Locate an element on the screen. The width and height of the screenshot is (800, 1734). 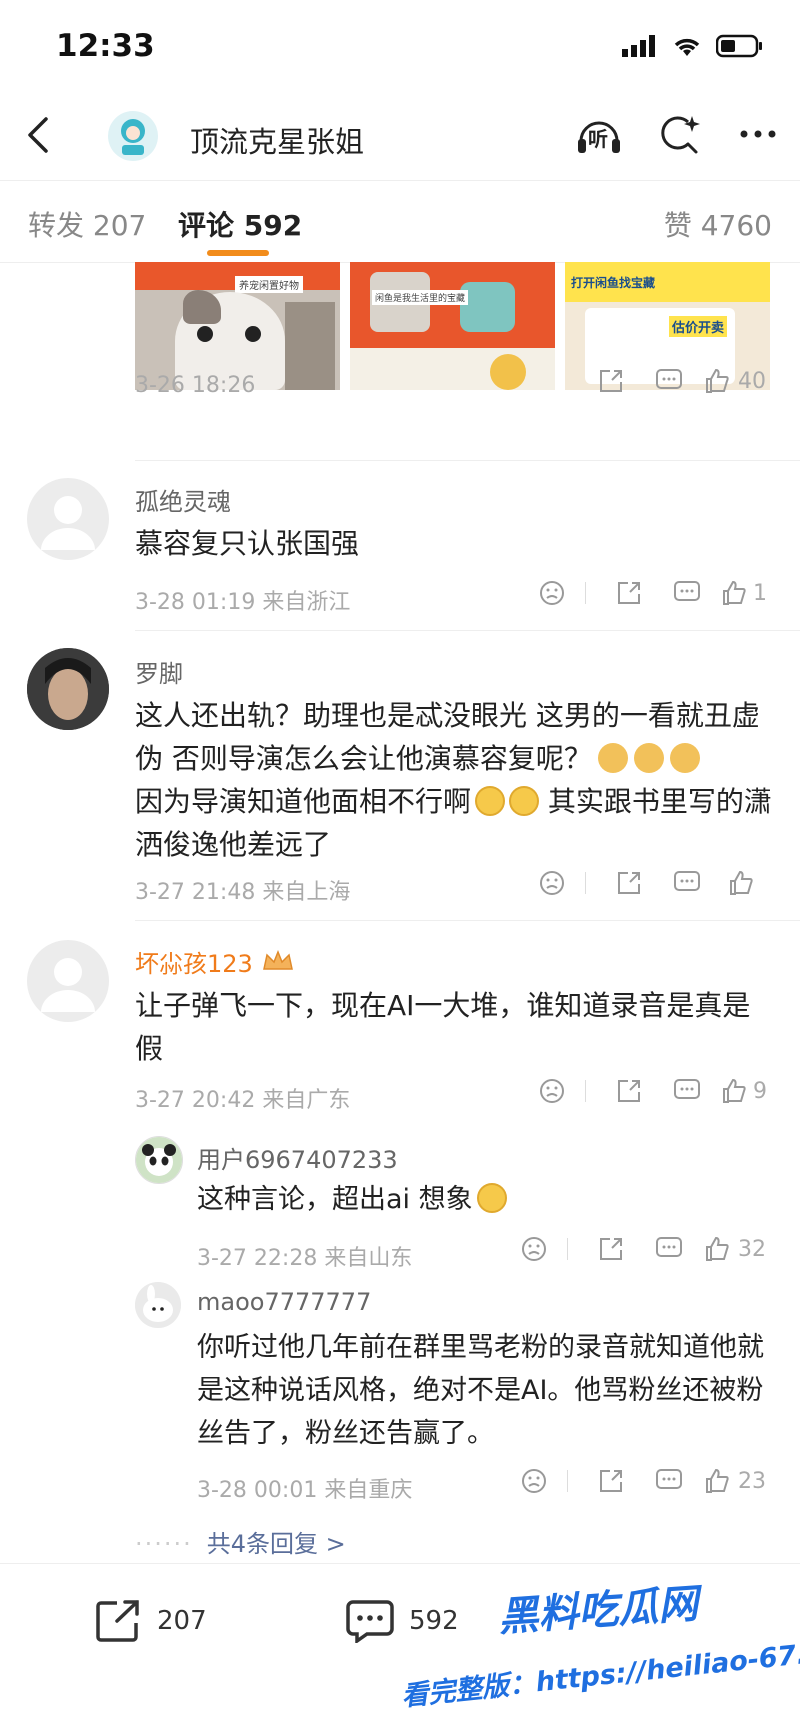
like-button is located at coordinates (744, 883).